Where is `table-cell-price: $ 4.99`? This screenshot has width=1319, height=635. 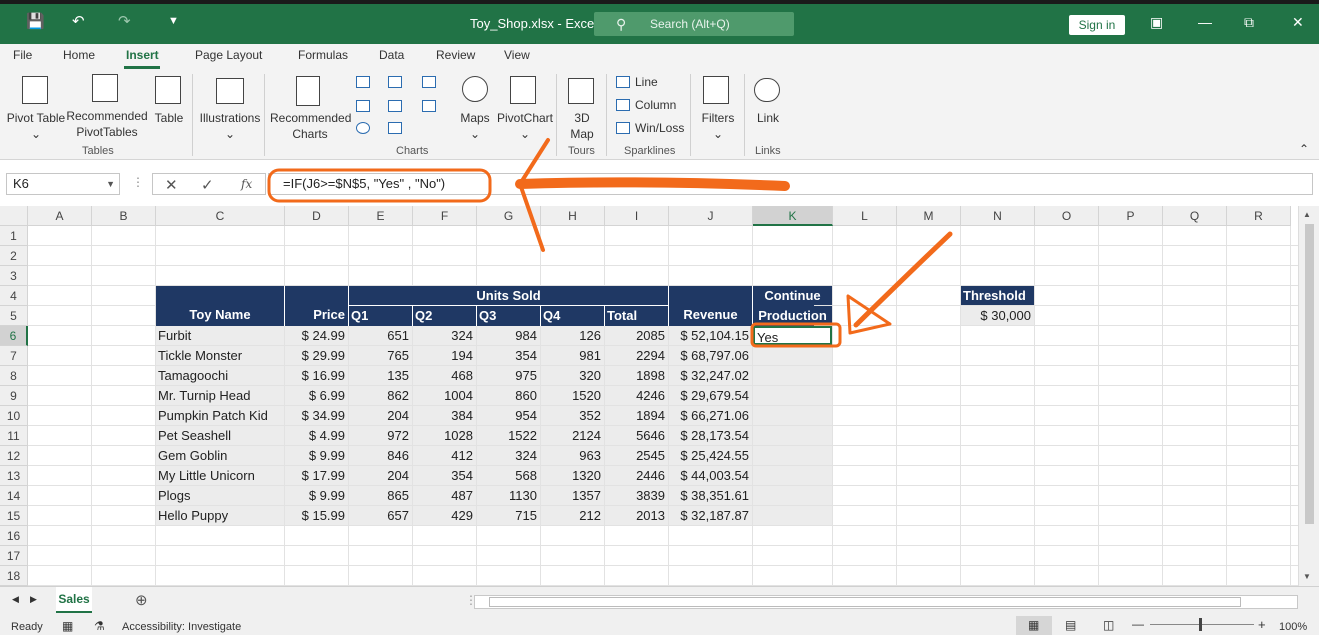 table-cell-price: $ 4.99 is located at coordinates (316, 435).